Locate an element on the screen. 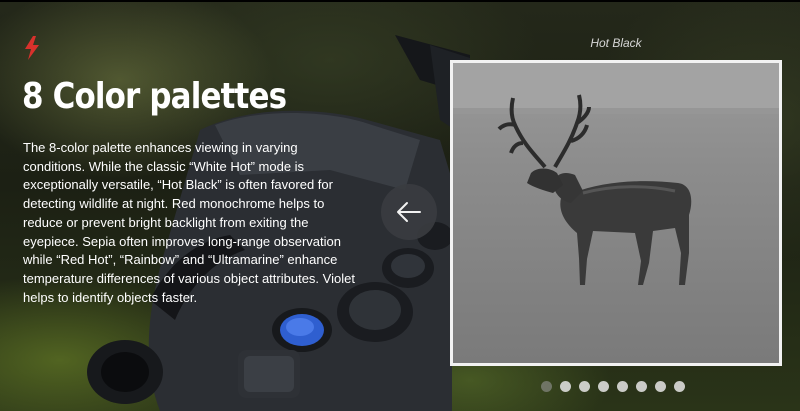 Image resolution: width=800 pixels, height=411 pixels. section-title: 8 Color palettes is located at coordinates (154, 96).